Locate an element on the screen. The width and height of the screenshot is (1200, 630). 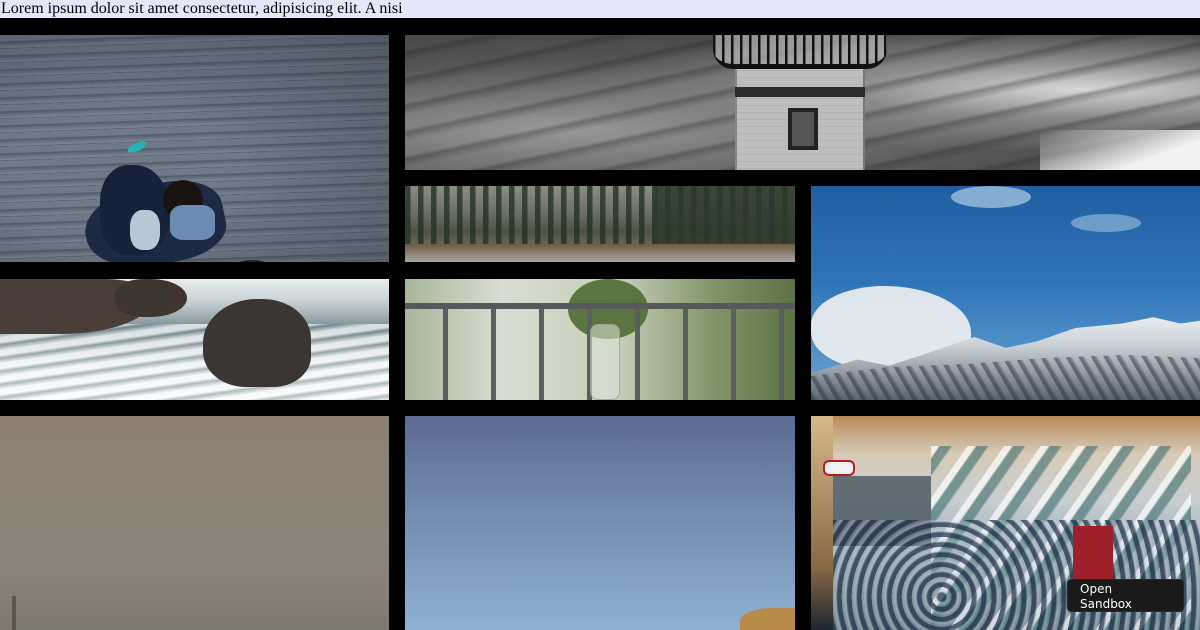
photo-forest-river is located at coordinates (600, 224).